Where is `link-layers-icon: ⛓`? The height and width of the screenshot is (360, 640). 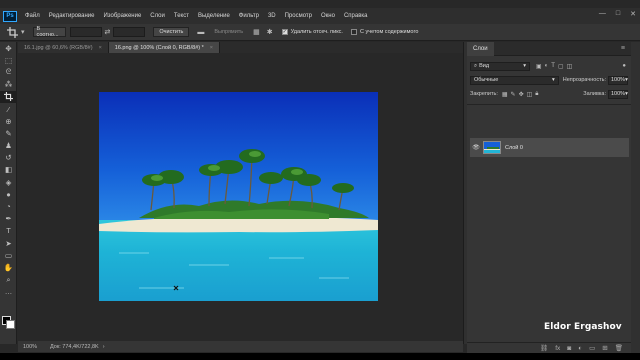
link-layers-icon: ⛓ is located at coordinates (544, 348).